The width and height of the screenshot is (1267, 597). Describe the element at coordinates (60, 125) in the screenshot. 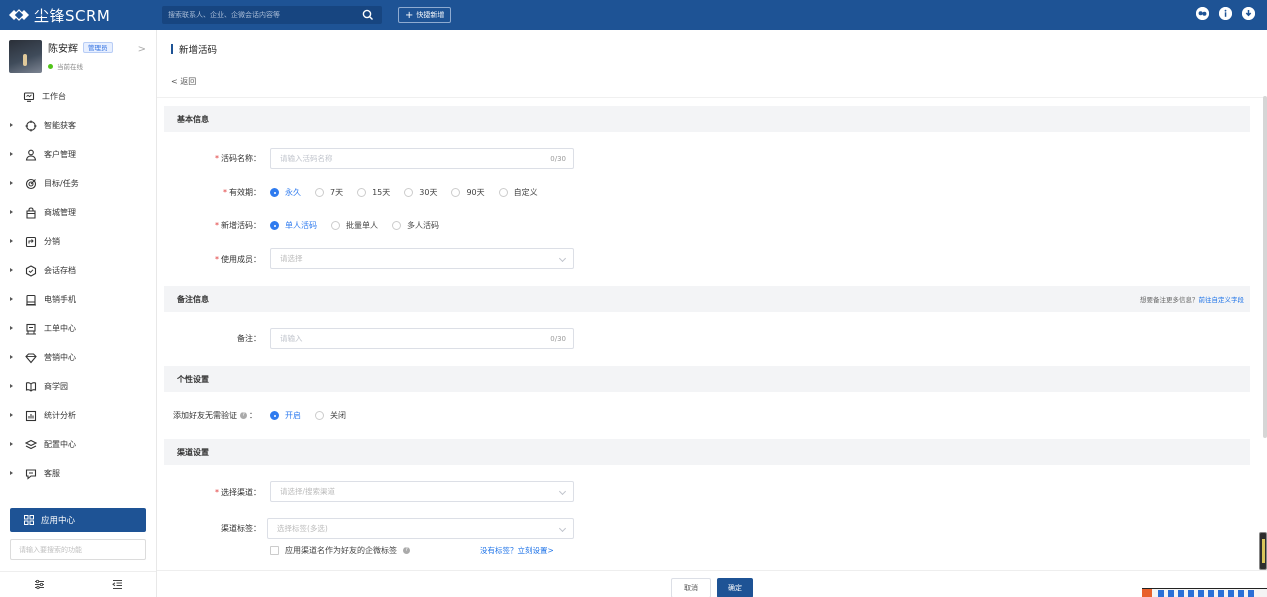

I see `sidebar-item-label: 智能获客` at that location.